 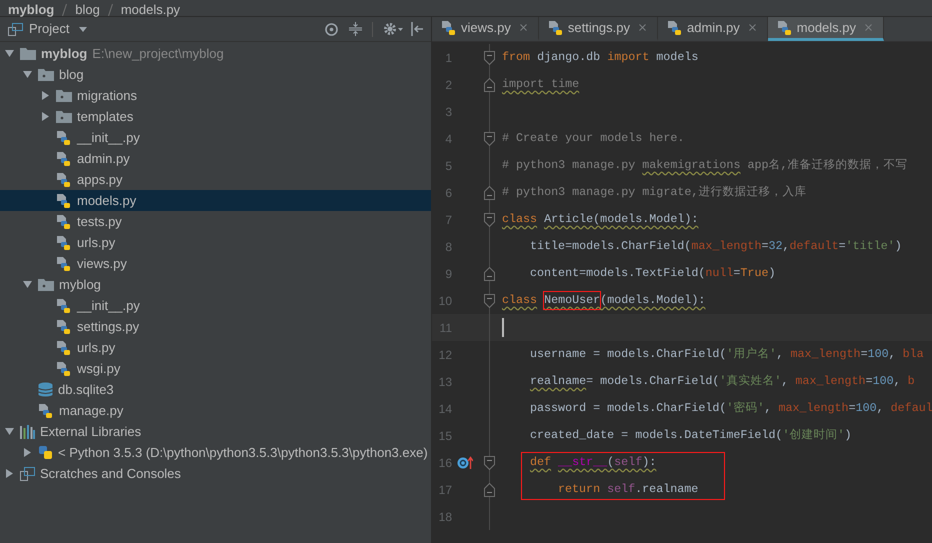 I want to click on tree-item: manage.py, so click(x=215, y=410).